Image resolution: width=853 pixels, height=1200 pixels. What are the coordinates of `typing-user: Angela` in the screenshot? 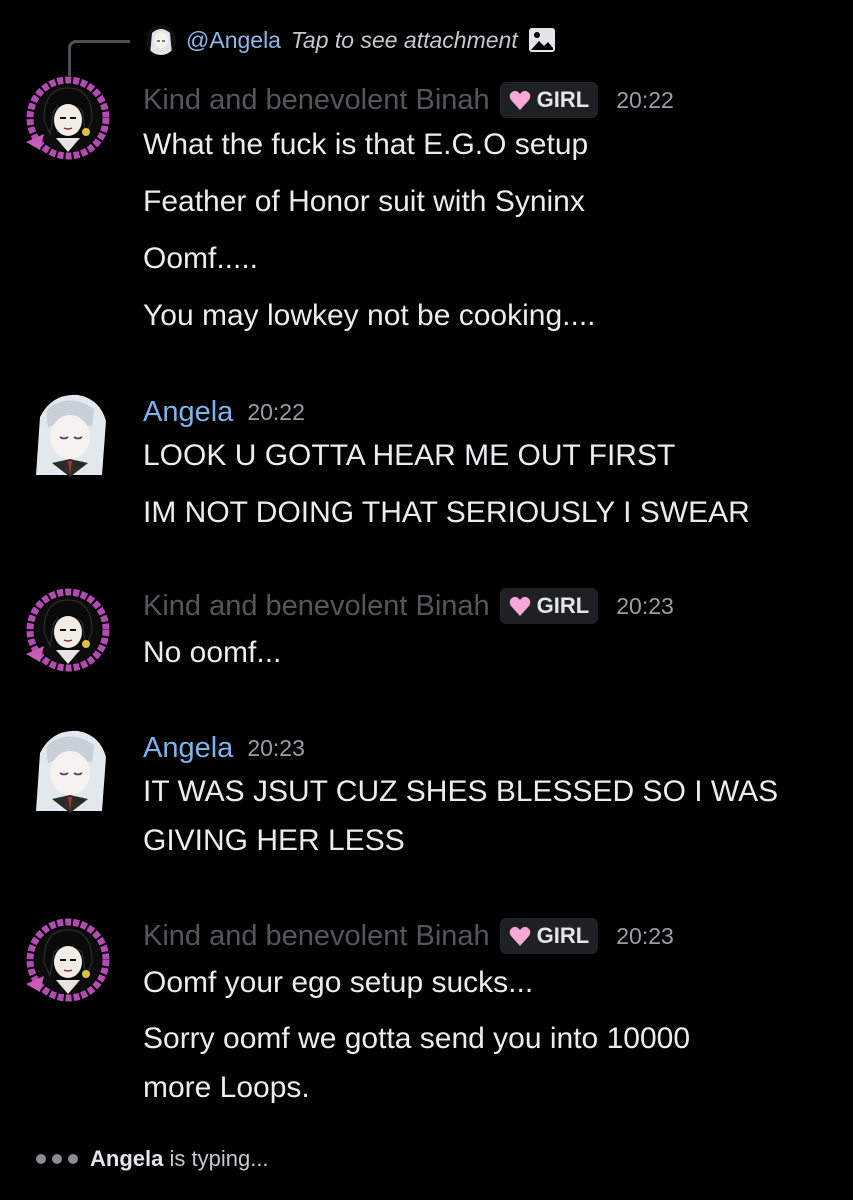 It's located at (127, 1158).